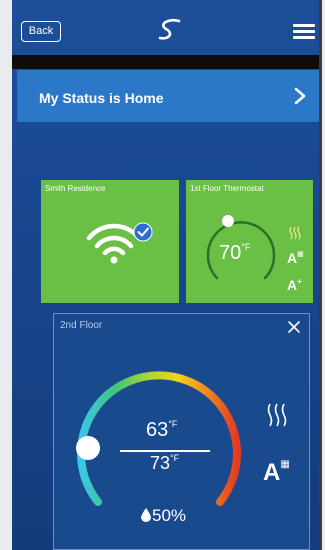 Image resolution: width=325 pixels, height=550 pixels. What do you see at coordinates (119, 243) in the screenshot?
I see `wifi-connected-icon` at bounding box center [119, 243].